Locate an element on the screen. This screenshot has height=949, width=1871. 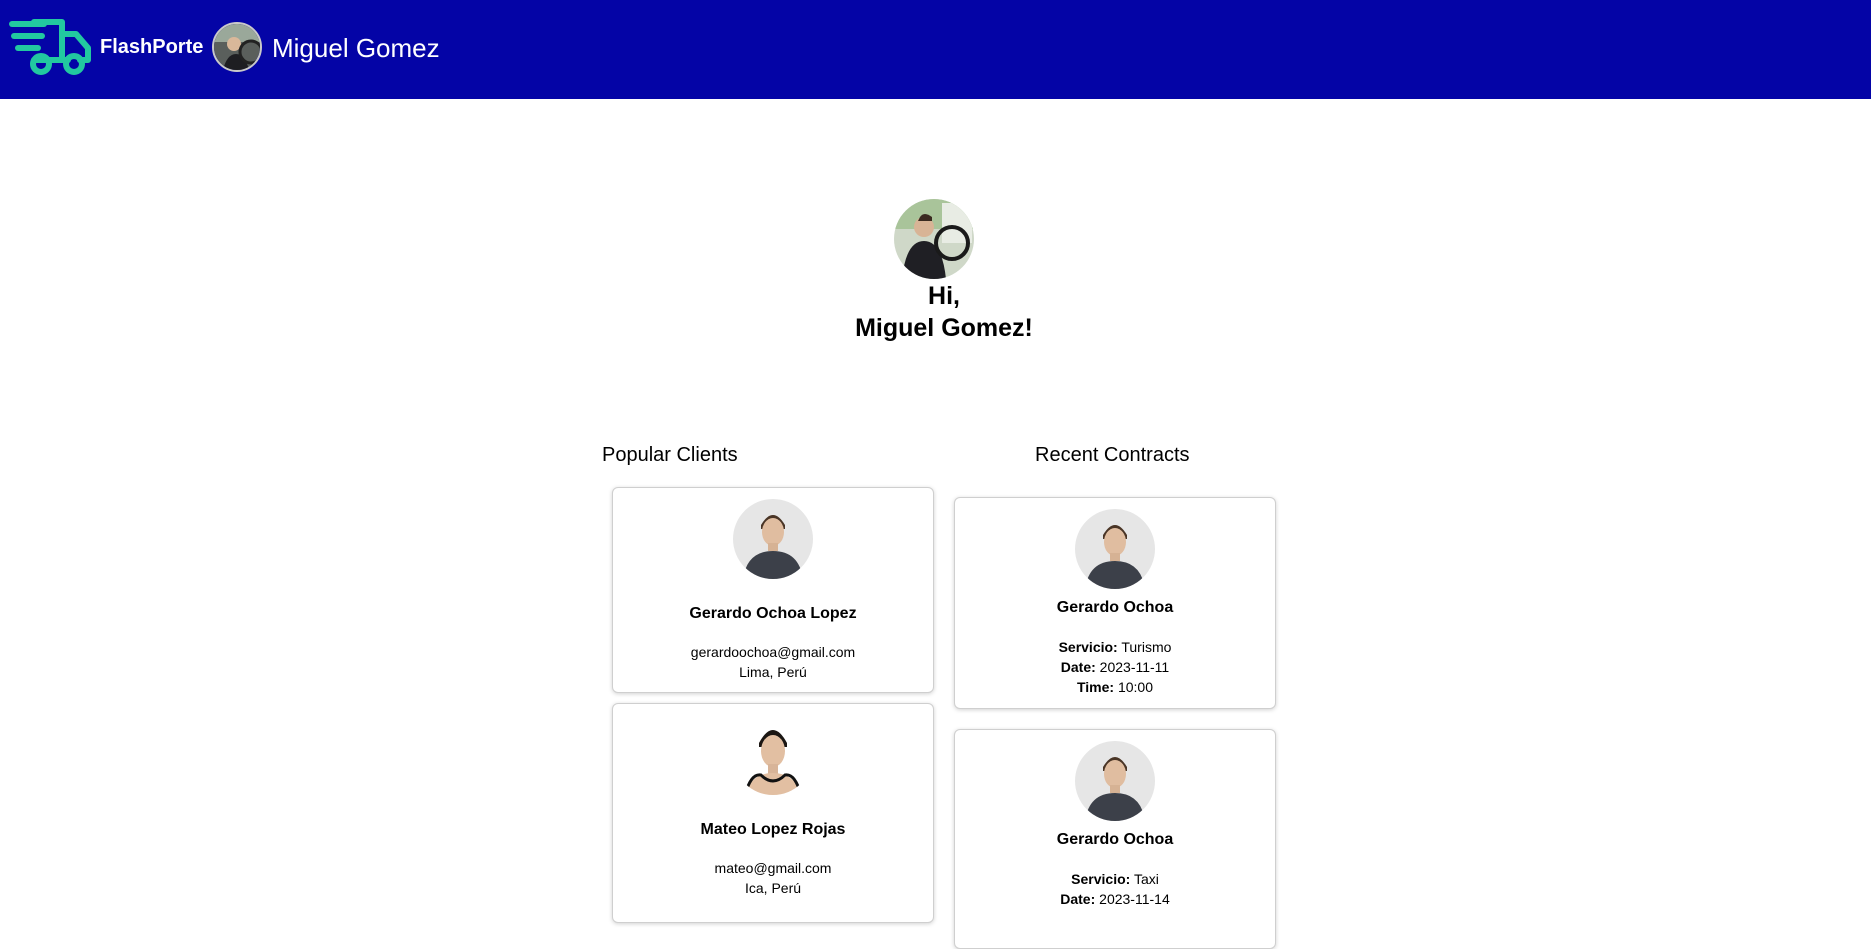
contract-date: Date: 2023-11-11 is located at coordinates (1115, 667).